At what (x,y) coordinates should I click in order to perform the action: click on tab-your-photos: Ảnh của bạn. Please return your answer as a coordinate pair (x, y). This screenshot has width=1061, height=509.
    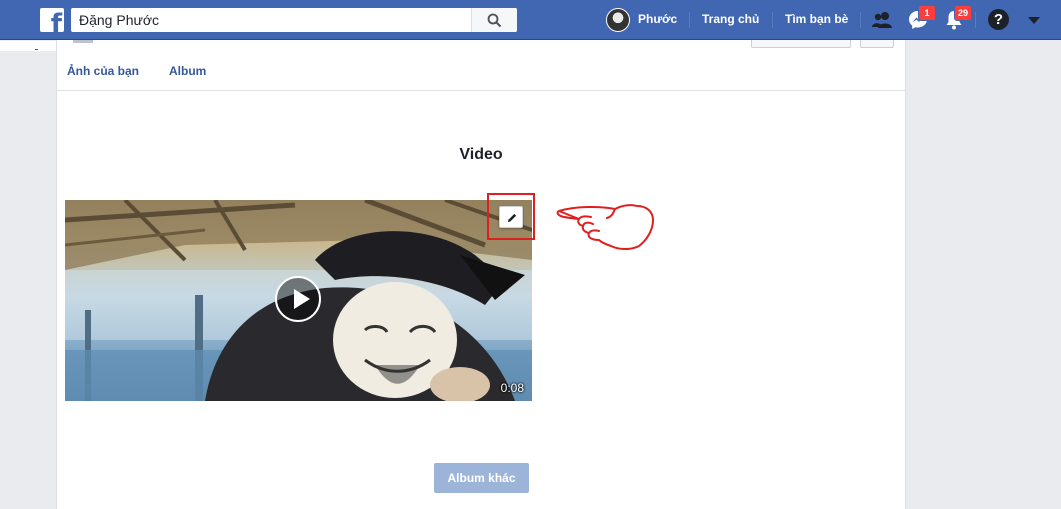
    Looking at the image, I should click on (103, 71).